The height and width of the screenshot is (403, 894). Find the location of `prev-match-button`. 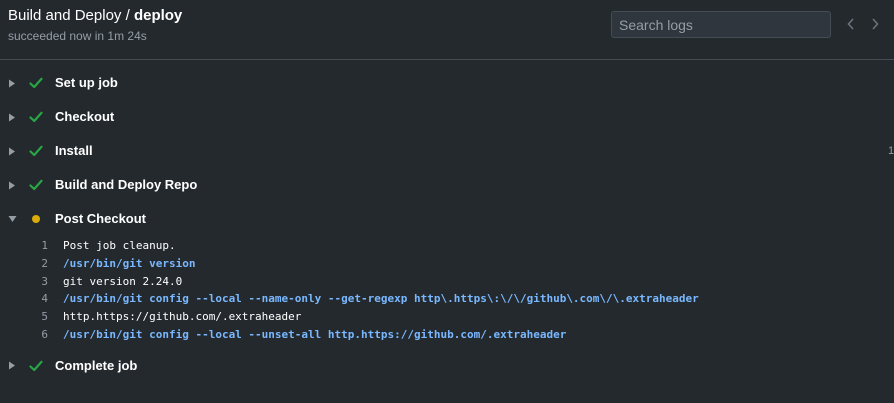

prev-match-button is located at coordinates (851, 24).